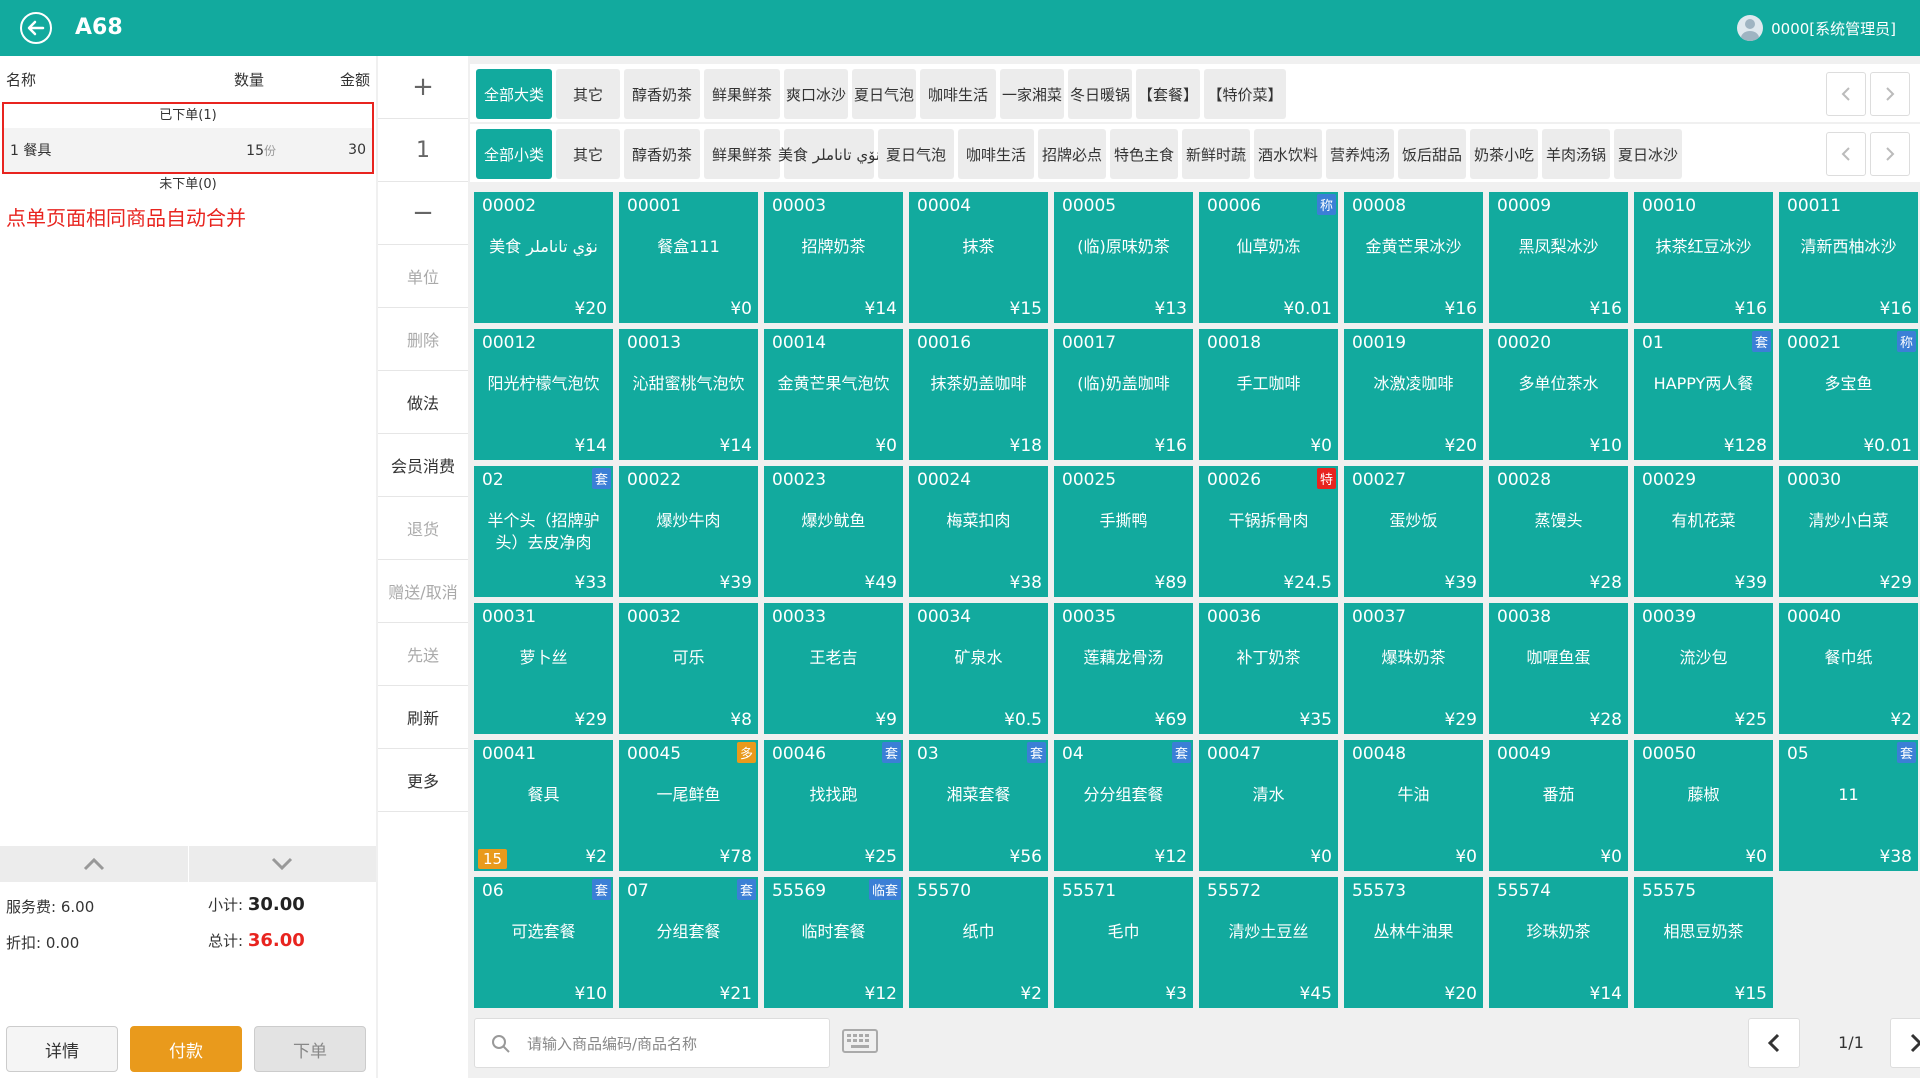 This screenshot has width=1920, height=1078. What do you see at coordinates (1703, 531) in the screenshot?
I see `product-tile: 00029 有机花菜 ¥39` at bounding box center [1703, 531].